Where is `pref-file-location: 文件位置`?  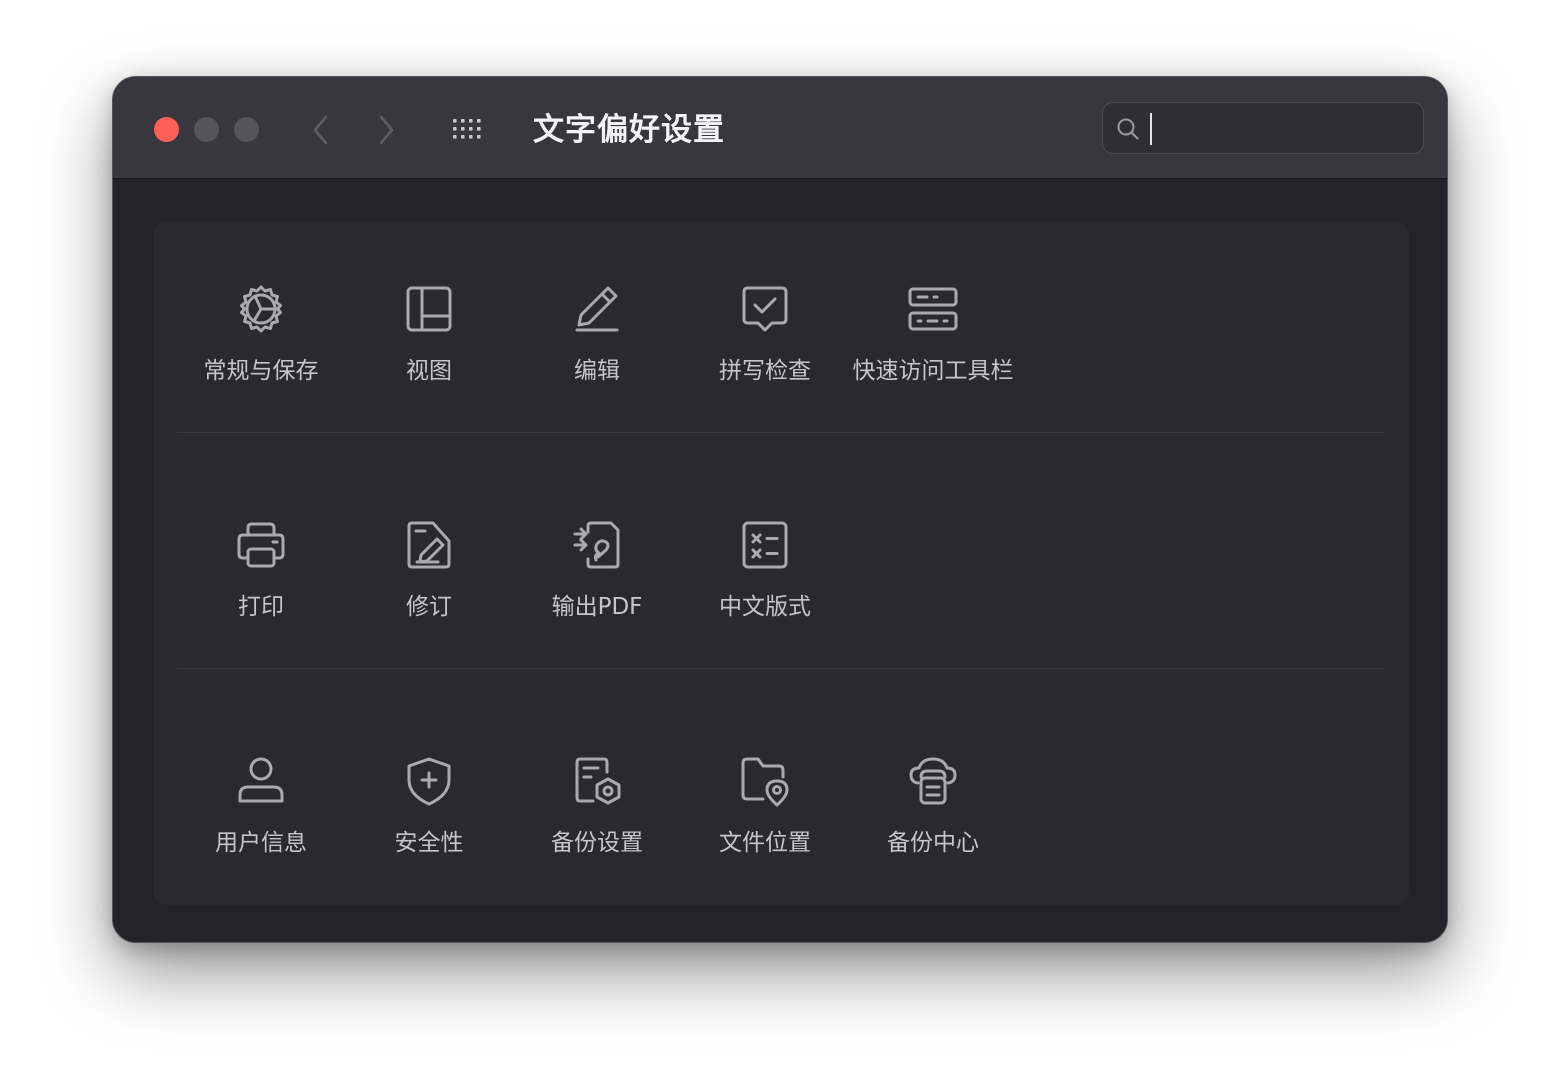 pref-file-location: 文件位置 is located at coordinates (765, 811).